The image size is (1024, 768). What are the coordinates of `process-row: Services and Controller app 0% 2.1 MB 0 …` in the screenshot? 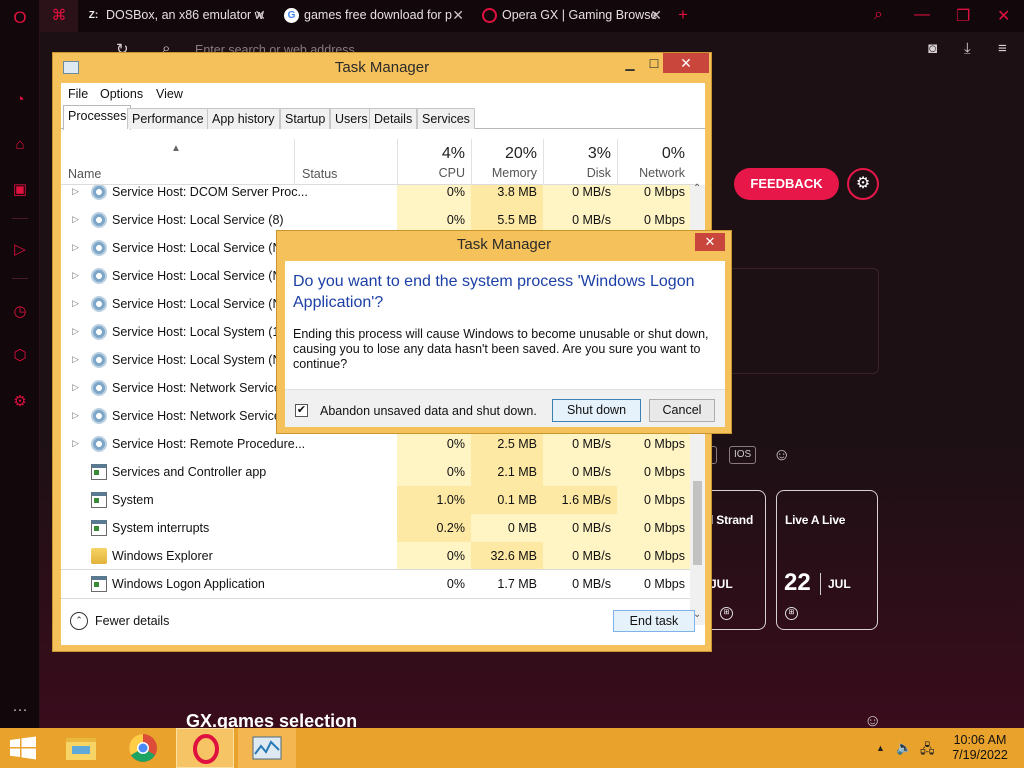 It's located at (379, 472).